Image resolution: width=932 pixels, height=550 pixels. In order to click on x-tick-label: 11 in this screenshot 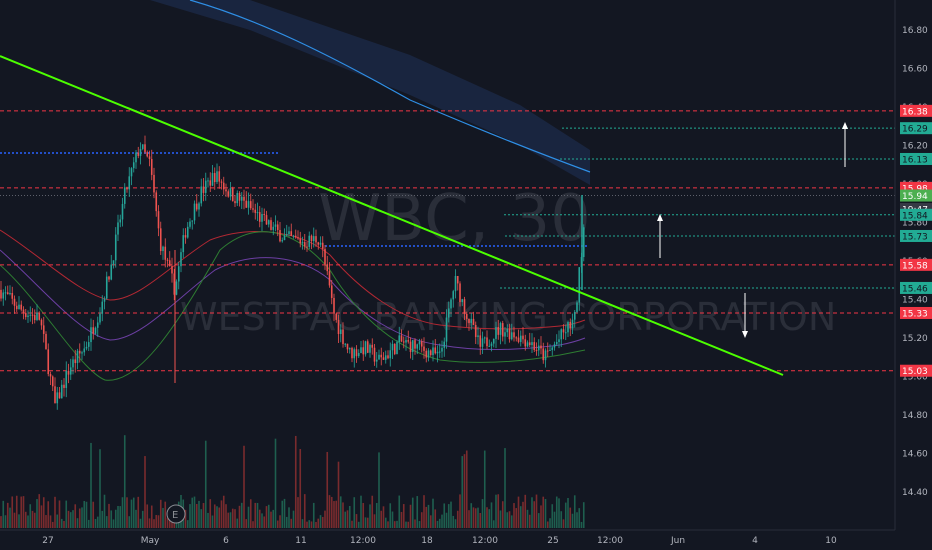, I will do `click(300, 541)`.